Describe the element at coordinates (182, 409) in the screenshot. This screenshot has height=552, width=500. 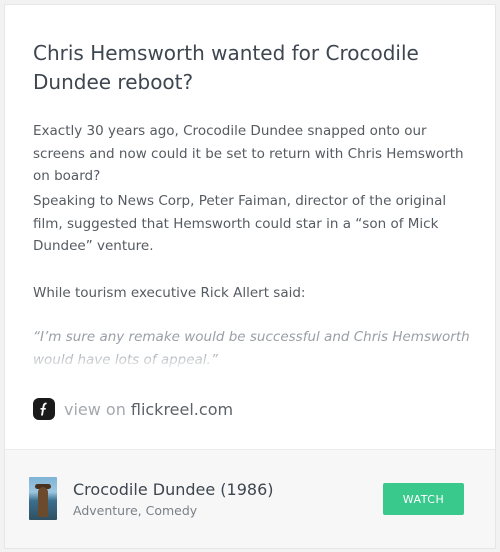
I see `source-domain: flickreel.com` at that location.